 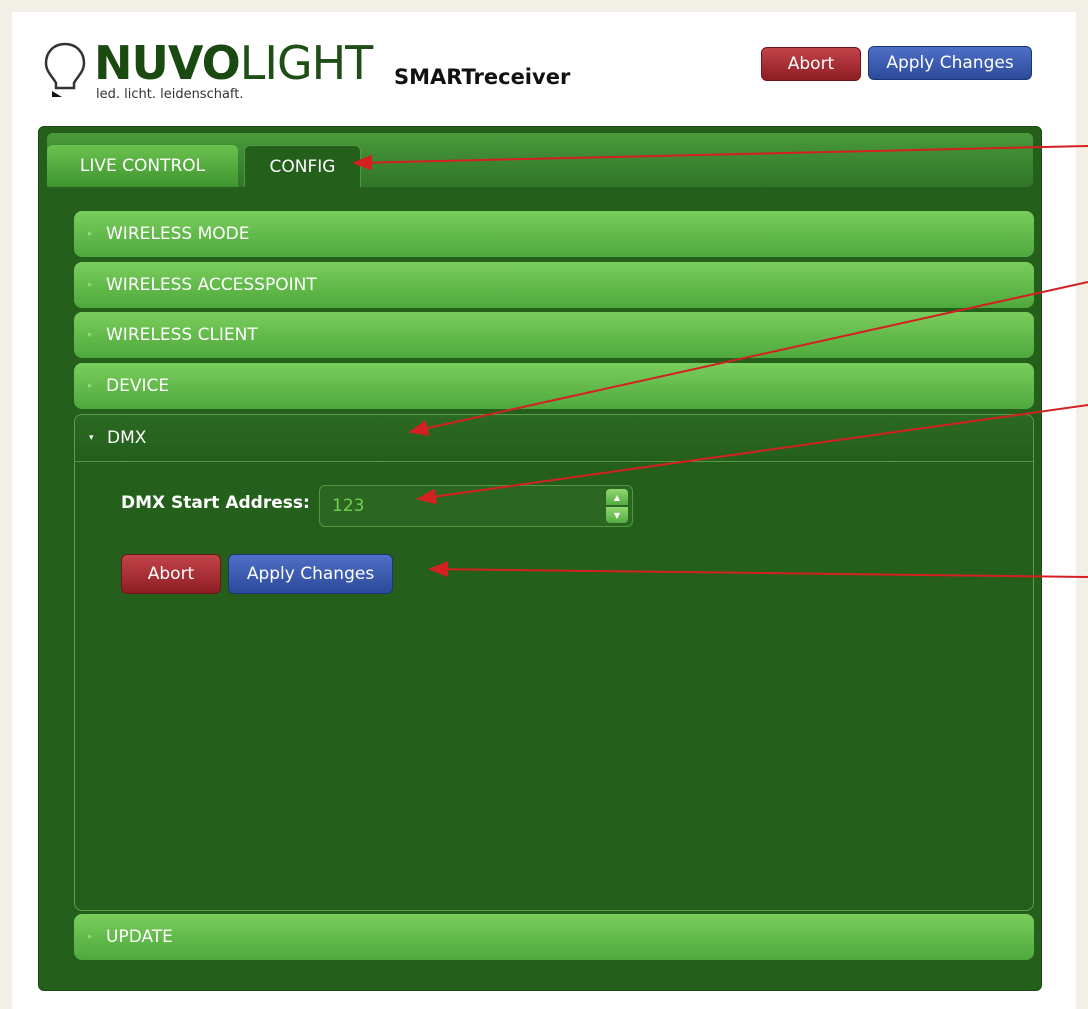 I want to click on brand-tagline: led. licht. leidenschaft., so click(x=170, y=94).